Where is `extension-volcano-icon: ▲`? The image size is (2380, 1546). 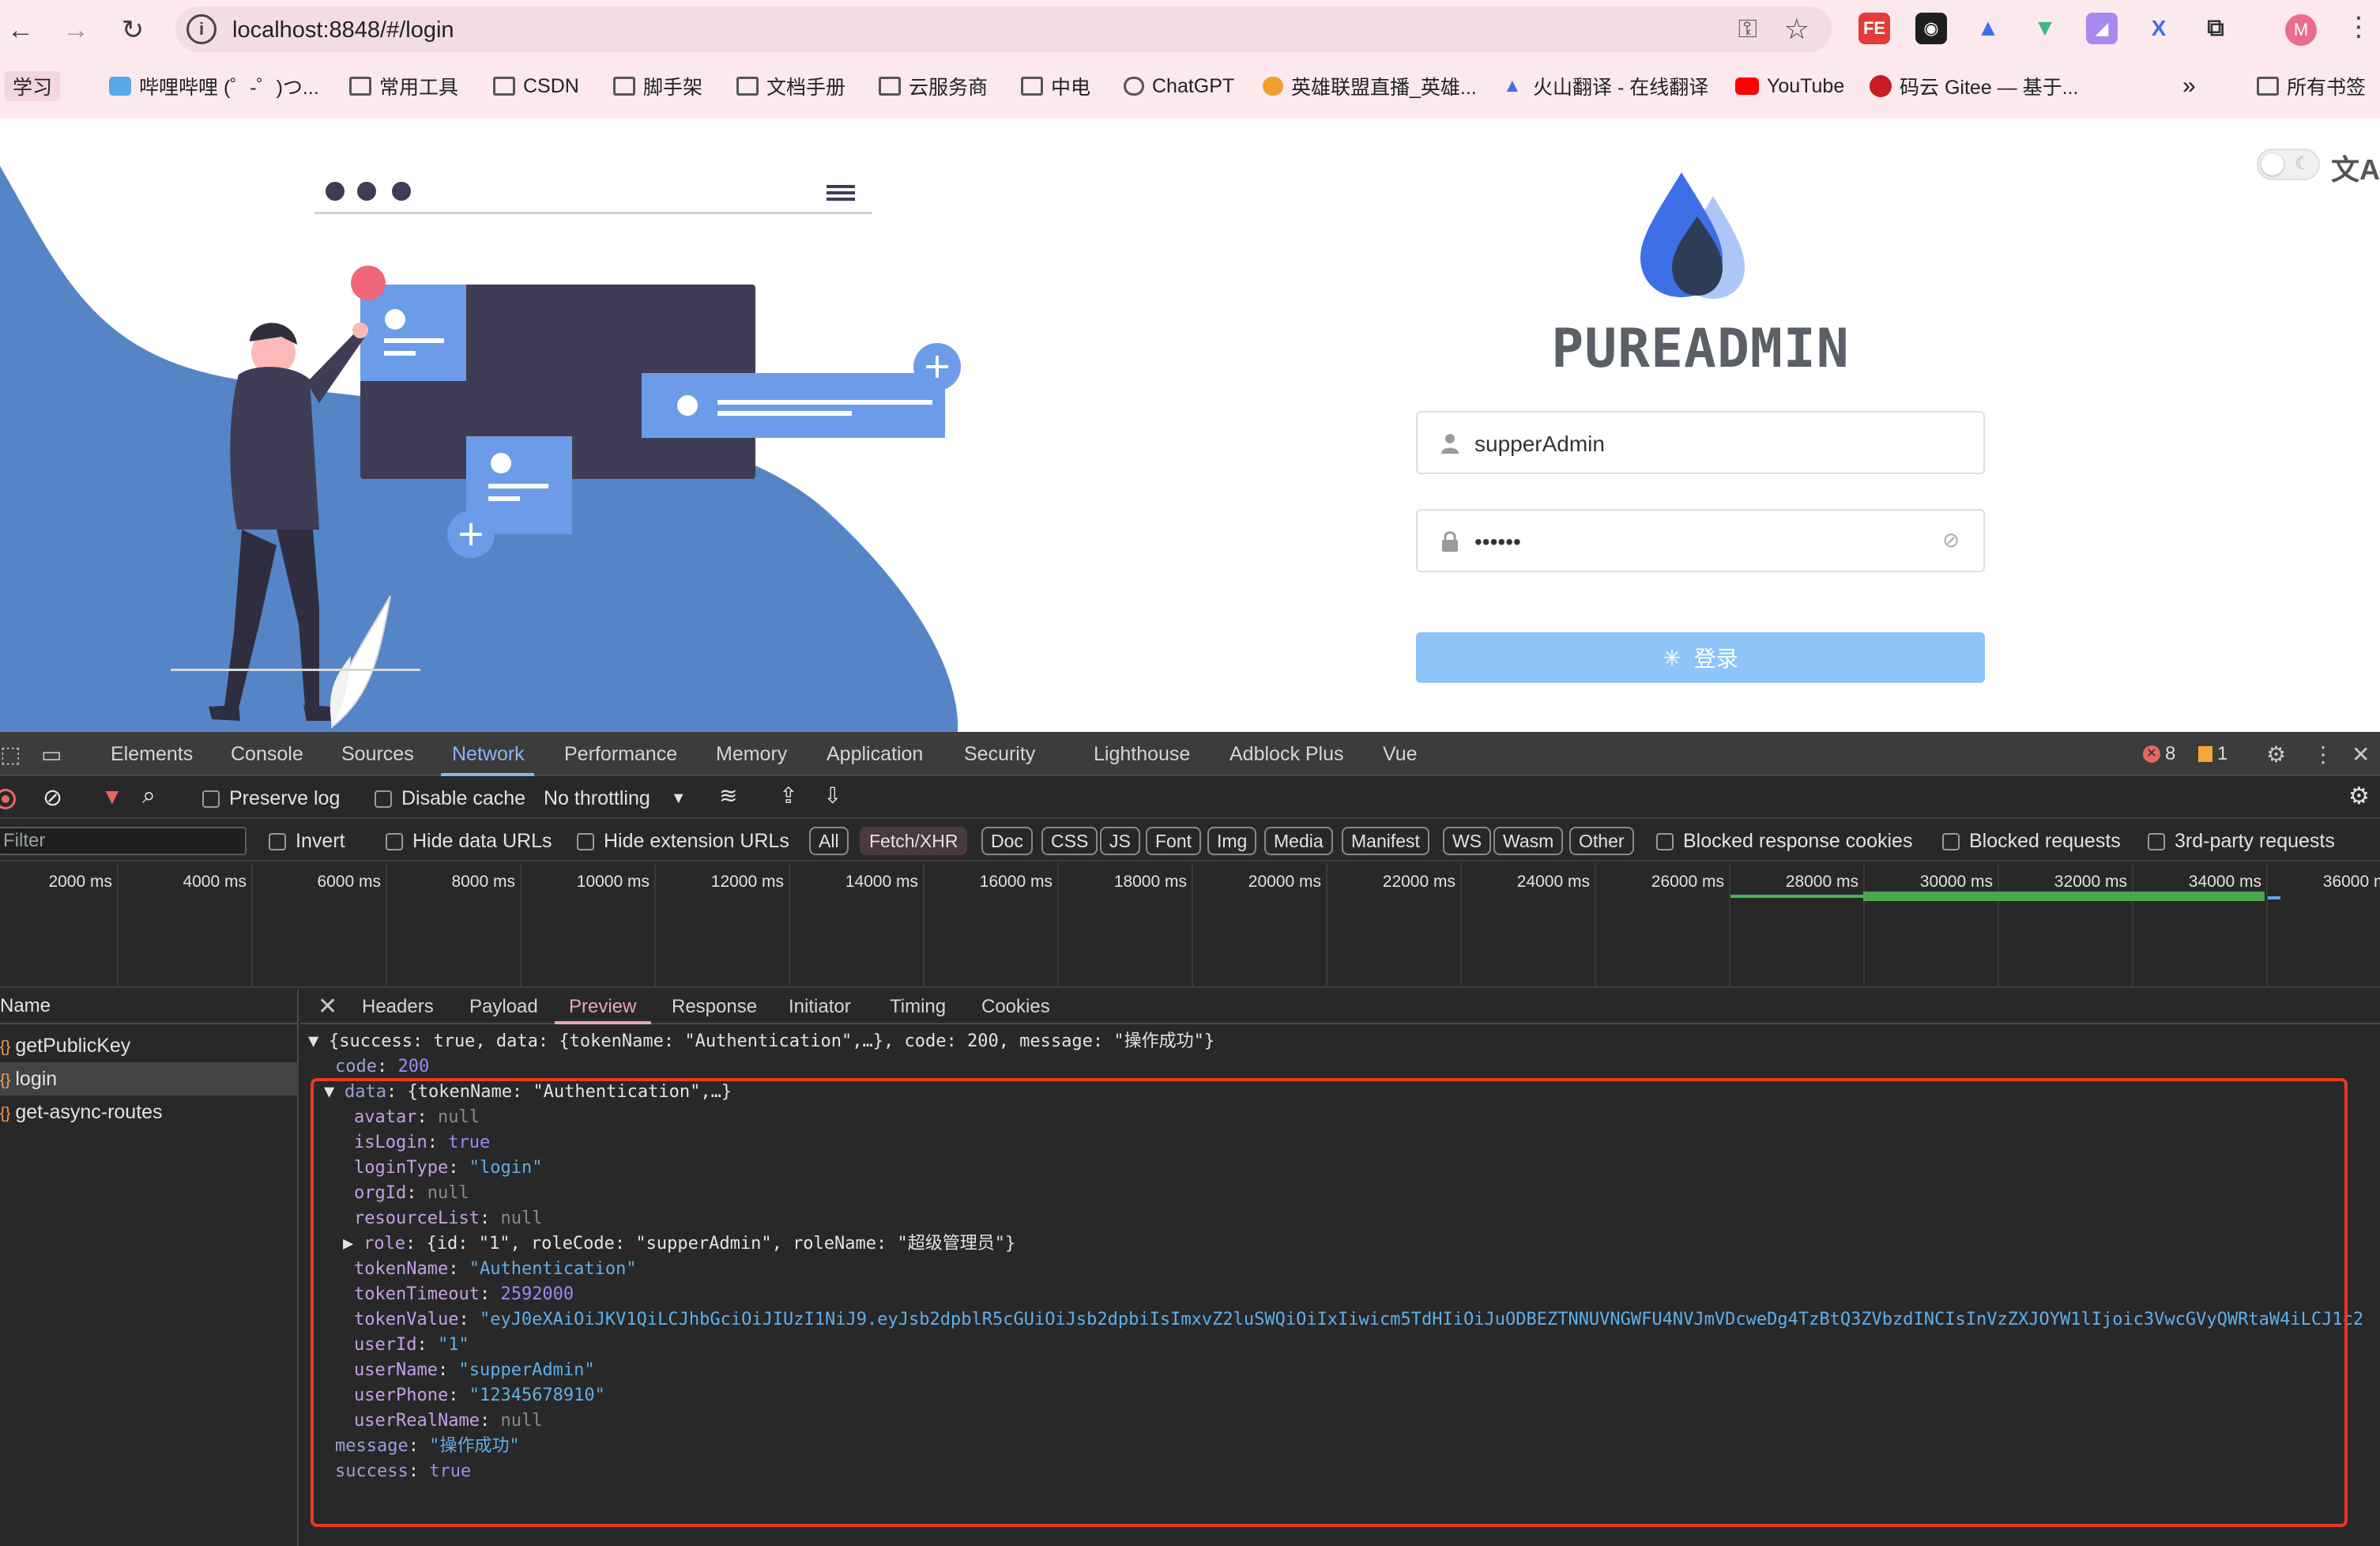 extension-volcano-icon: ▲ is located at coordinates (1988, 28).